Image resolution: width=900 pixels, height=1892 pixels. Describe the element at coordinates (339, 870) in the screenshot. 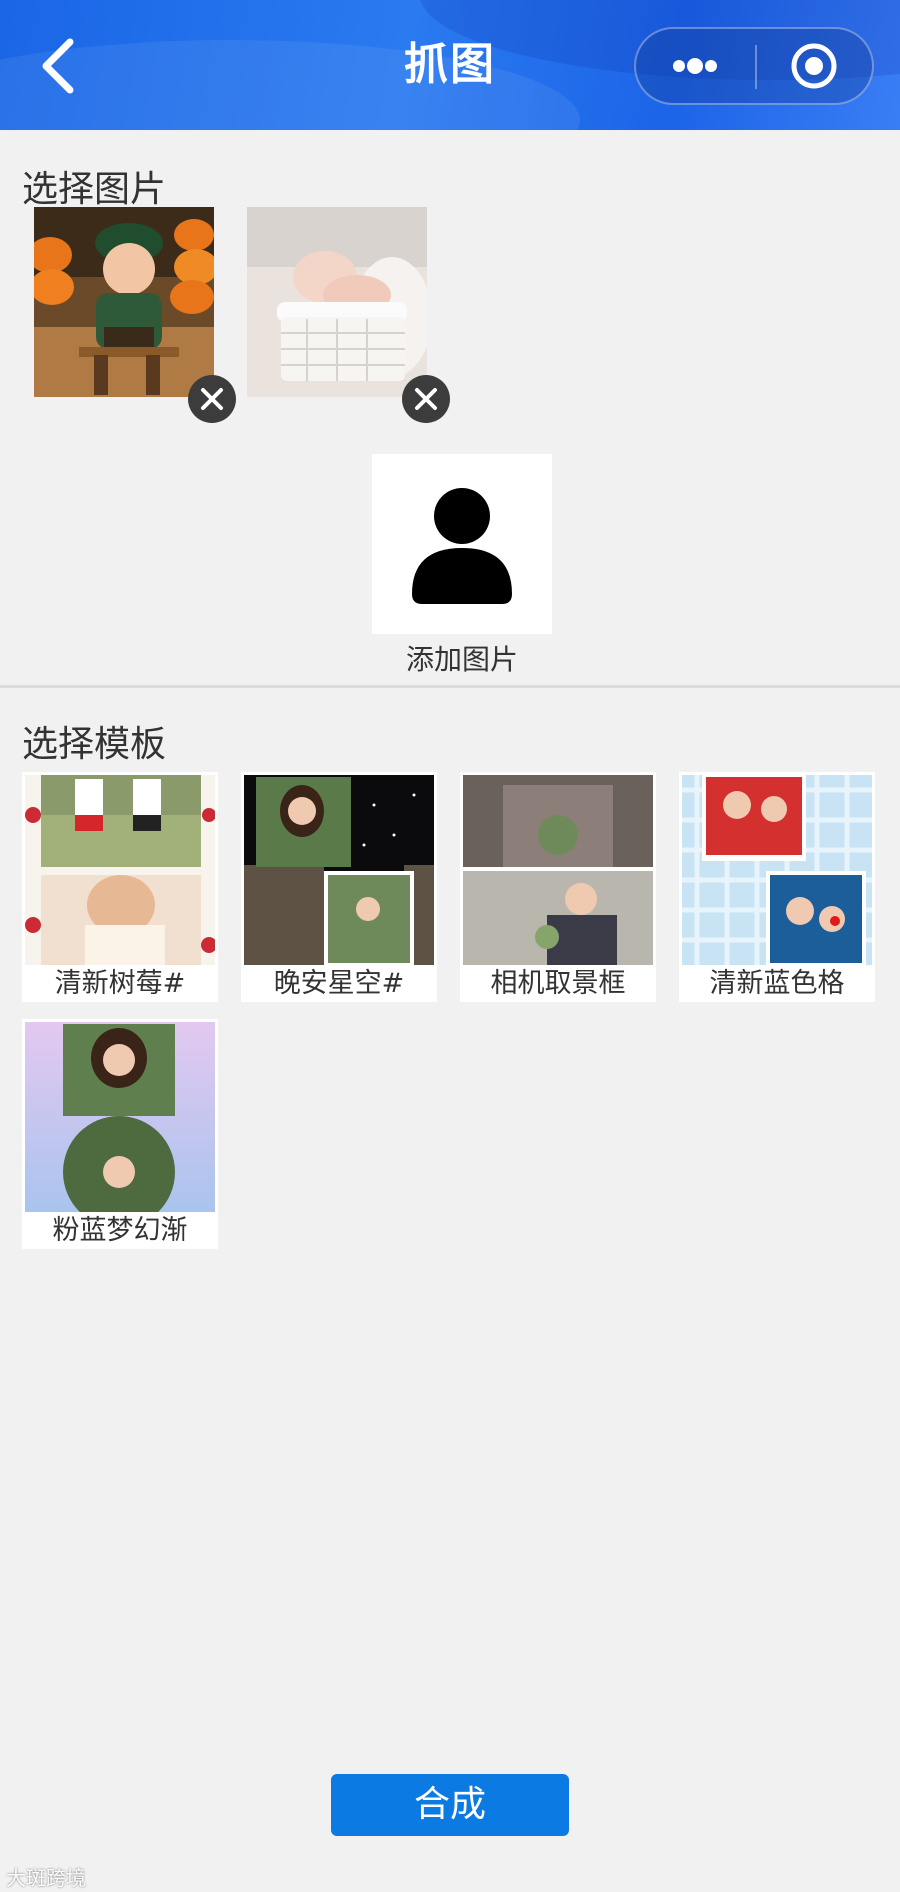

I see `template-stars-preview` at that location.